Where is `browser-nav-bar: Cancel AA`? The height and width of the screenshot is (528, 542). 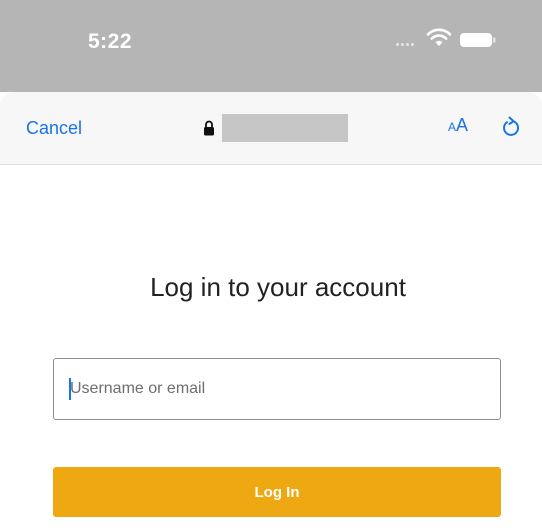 browser-nav-bar: Cancel AA is located at coordinates (271, 128).